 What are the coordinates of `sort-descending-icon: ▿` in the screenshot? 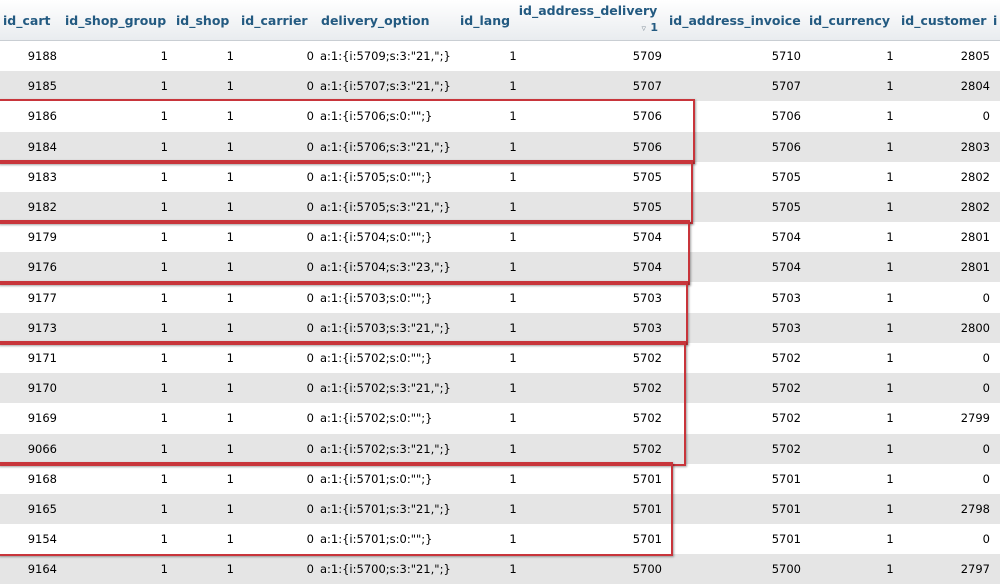 It's located at (643, 29).